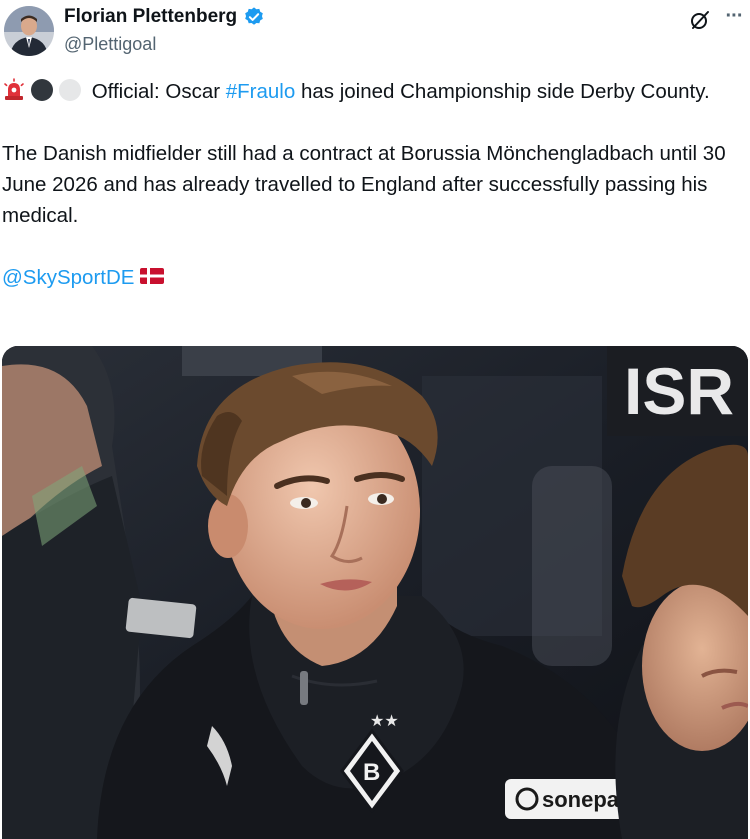 The width and height of the screenshot is (750, 839). What do you see at coordinates (371, 772) in the screenshot?
I see `svg-text: B` at bounding box center [371, 772].